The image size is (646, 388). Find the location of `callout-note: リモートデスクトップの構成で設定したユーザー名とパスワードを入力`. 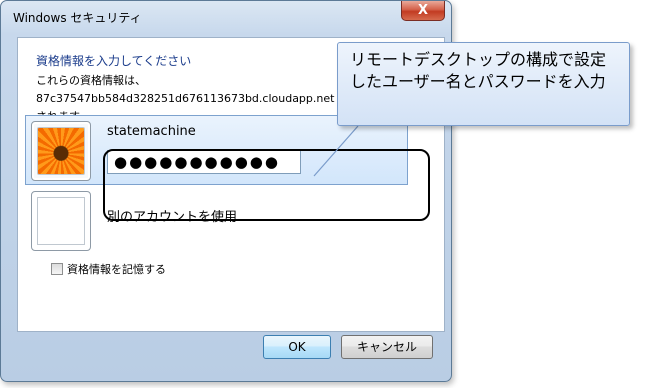

callout-note: リモートデスクトップの構成で設定したユーザー名とパスワードを入力 is located at coordinates (483, 84).